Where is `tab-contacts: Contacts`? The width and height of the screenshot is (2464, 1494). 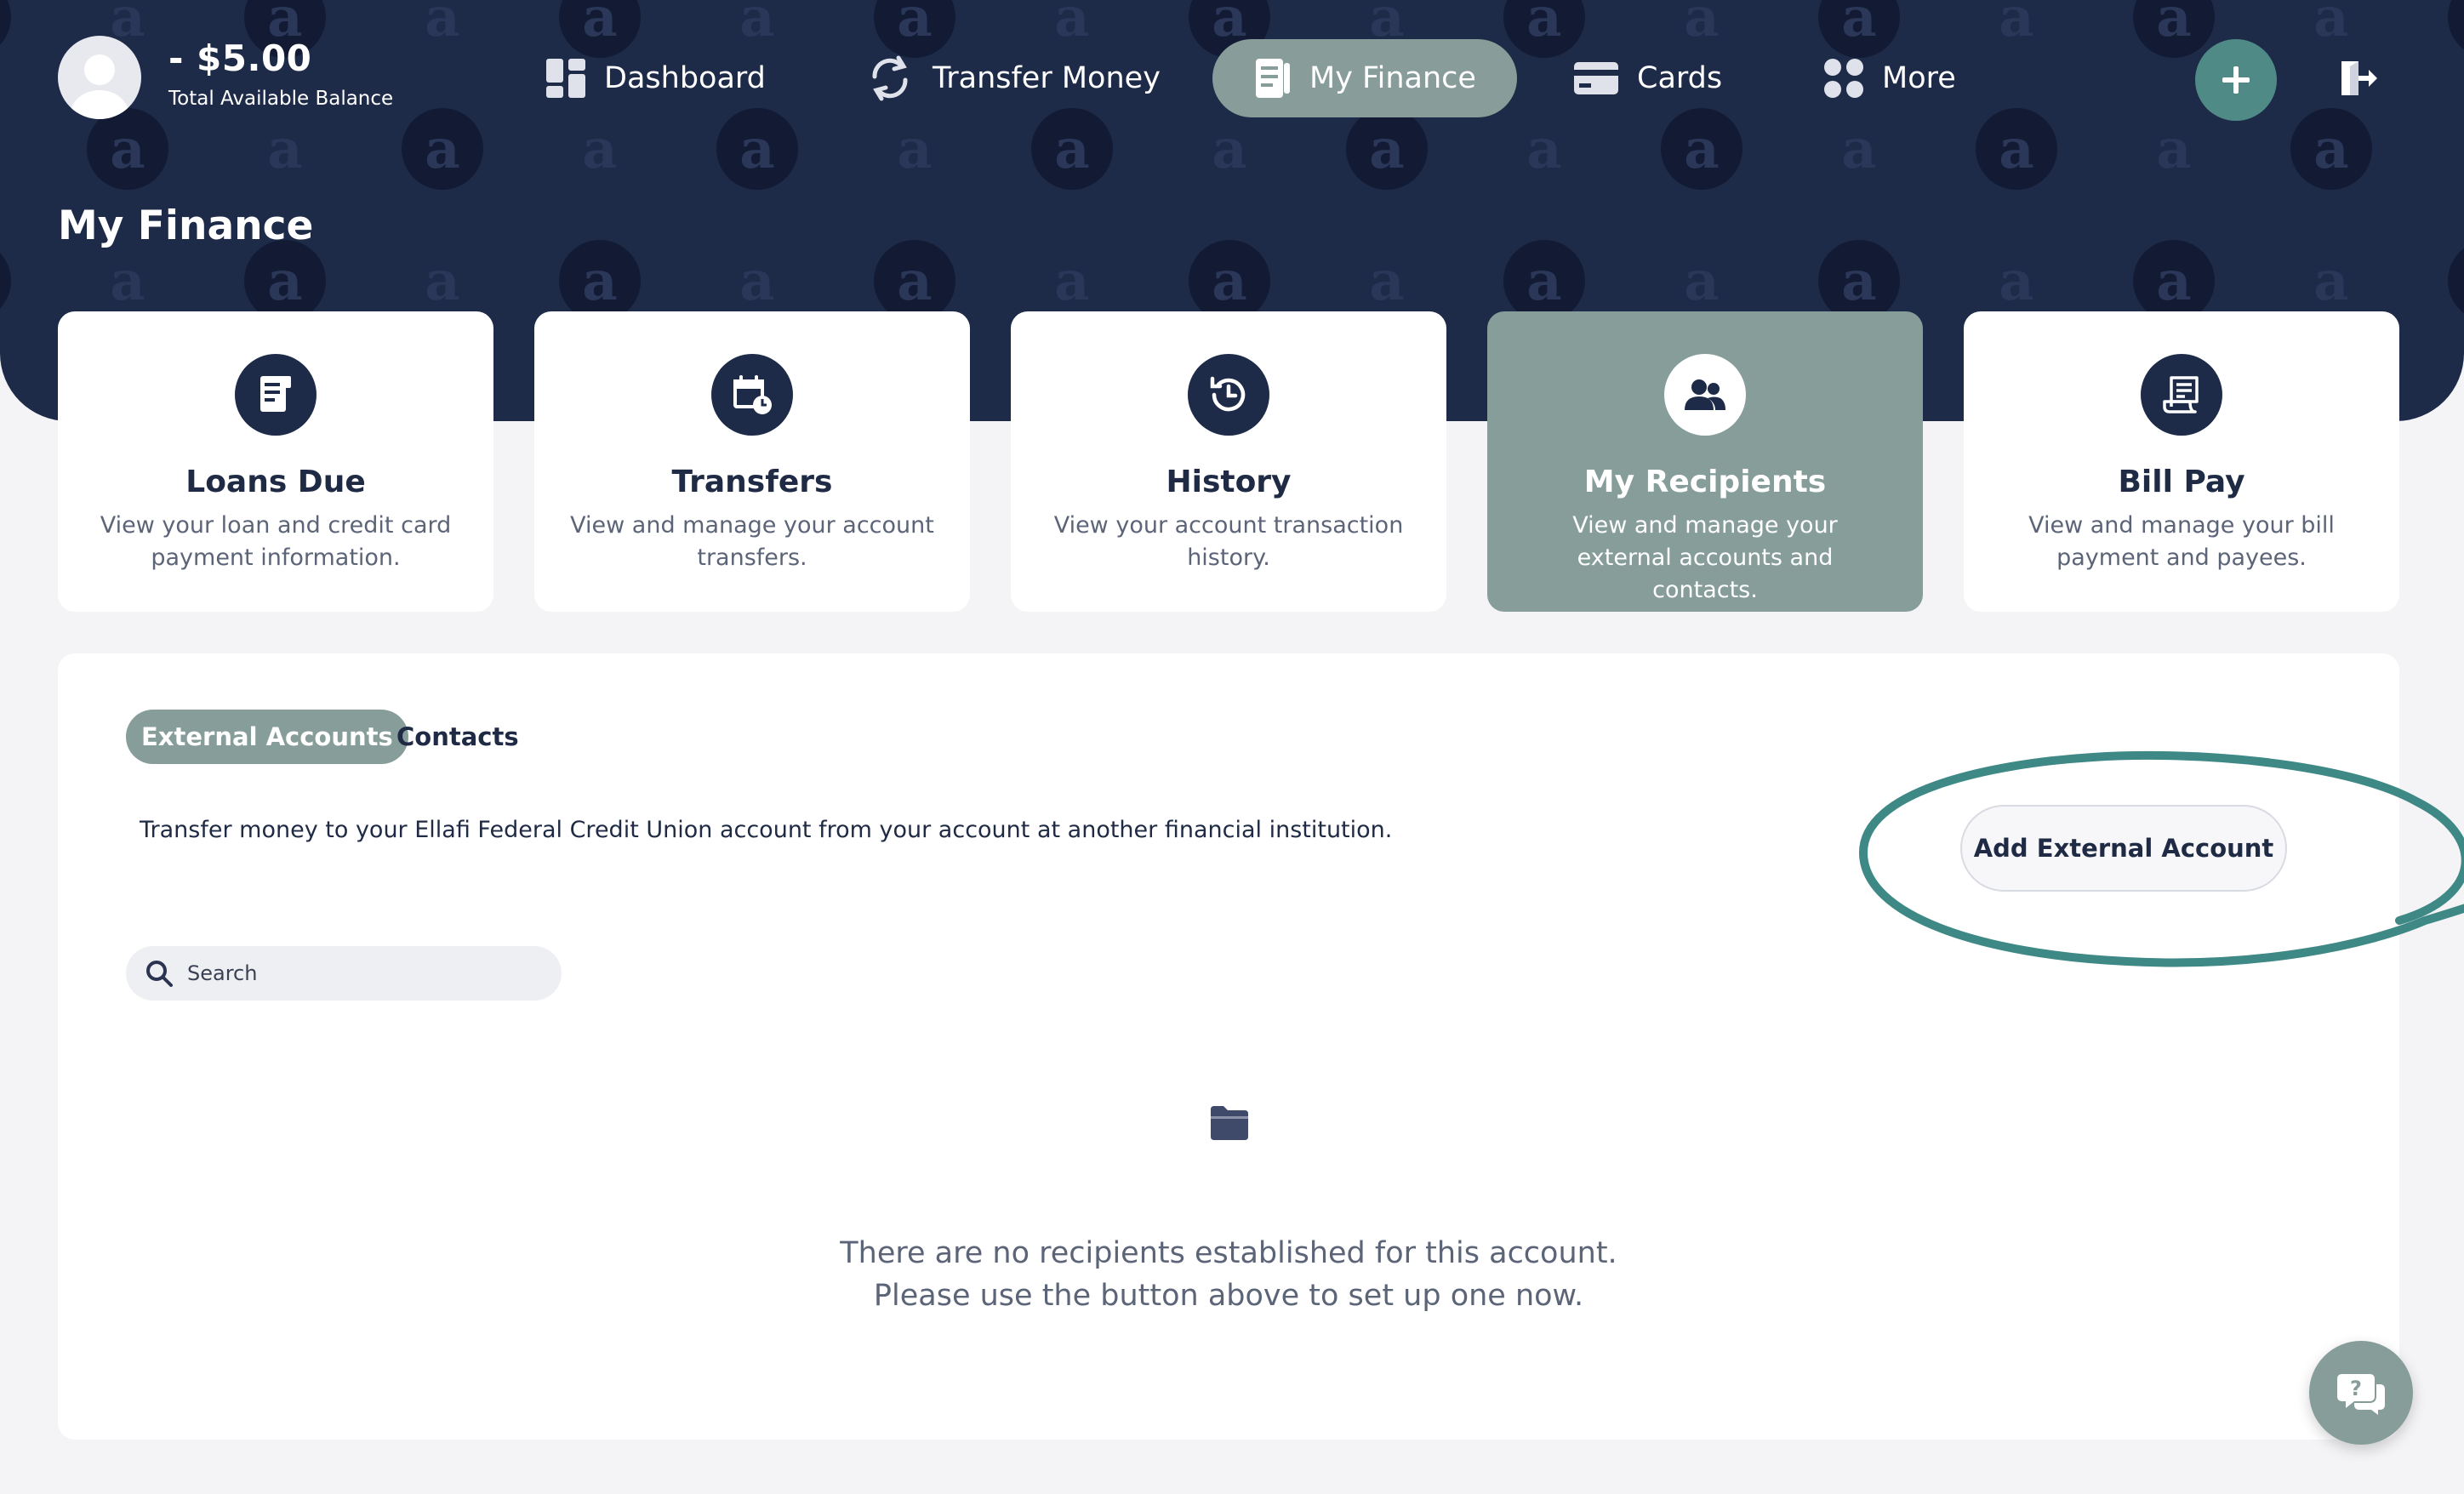 tab-contacts: Contacts is located at coordinates (458, 737).